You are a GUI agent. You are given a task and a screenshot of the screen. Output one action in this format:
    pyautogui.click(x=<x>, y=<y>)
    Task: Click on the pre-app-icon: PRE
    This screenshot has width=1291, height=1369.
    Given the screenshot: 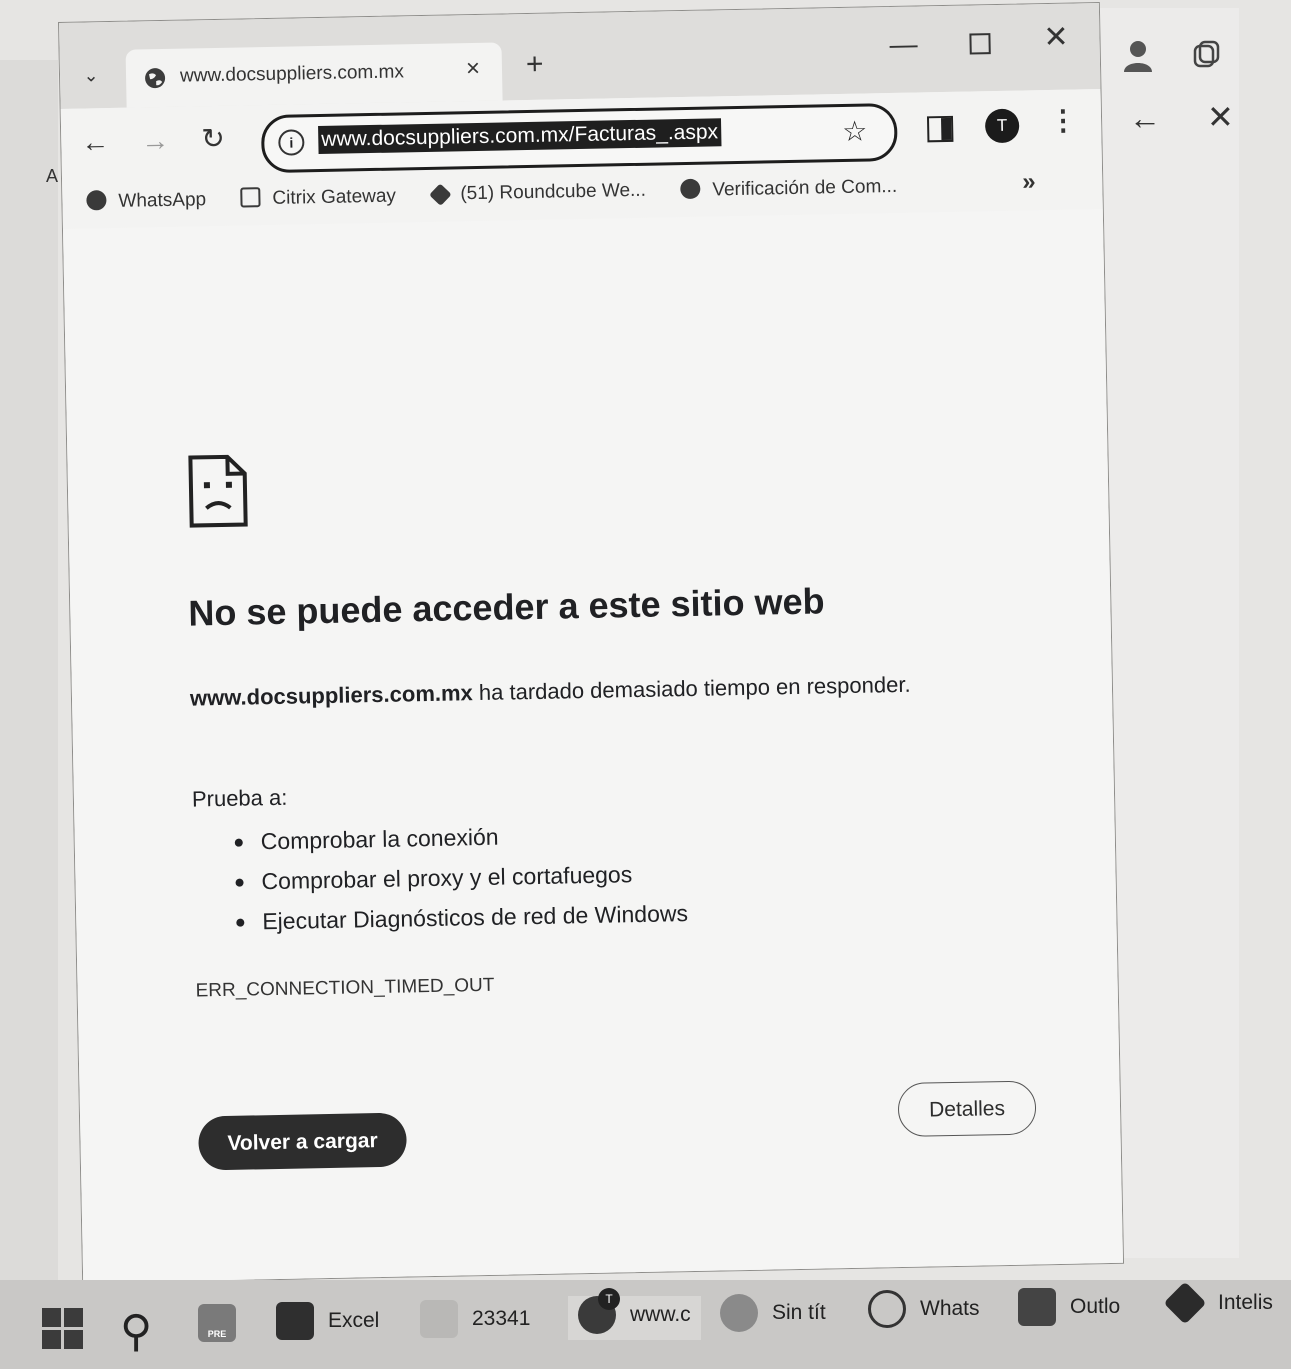 What is the action you would take?
    pyautogui.click(x=217, y=1323)
    